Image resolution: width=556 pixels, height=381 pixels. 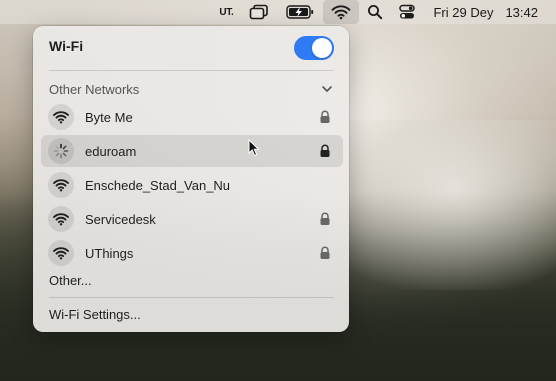 I want to click on network-item-byte-me: Byte Me, so click(x=192, y=117).